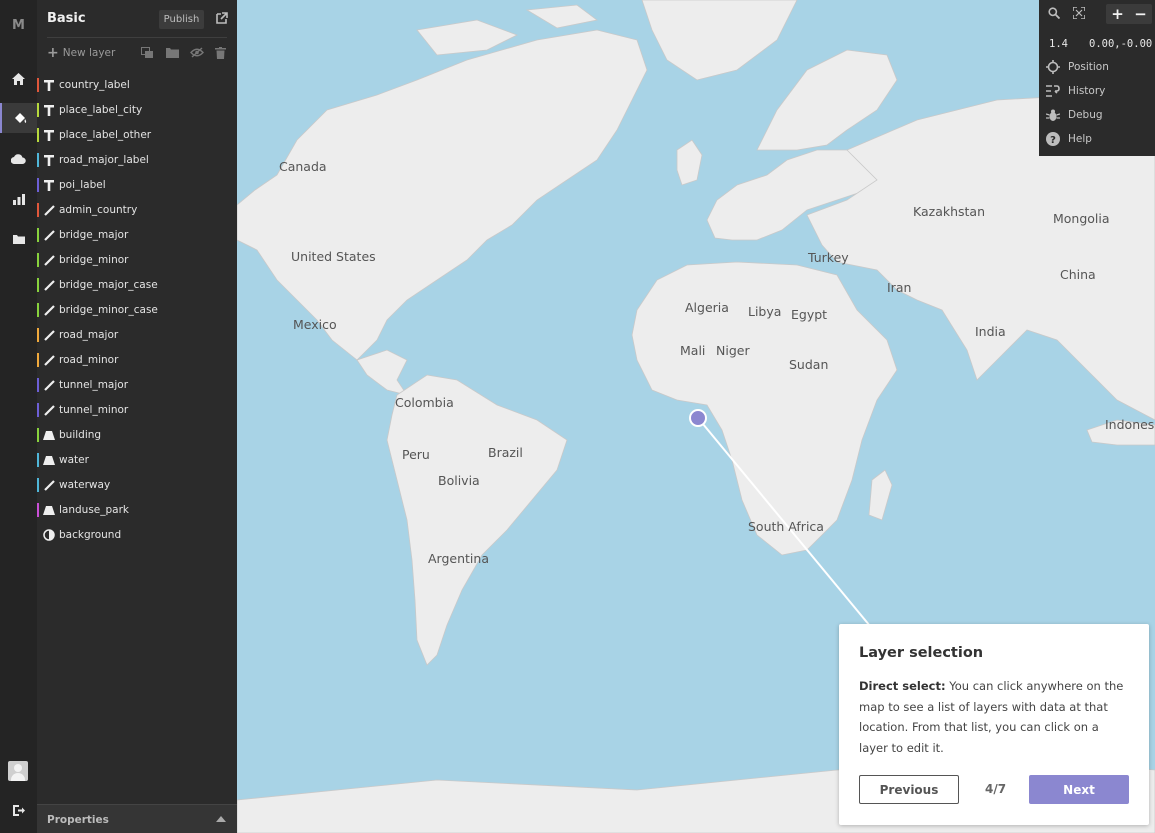  Describe the element at coordinates (18, 416) in the screenshot. I see `app-rail: M` at that location.